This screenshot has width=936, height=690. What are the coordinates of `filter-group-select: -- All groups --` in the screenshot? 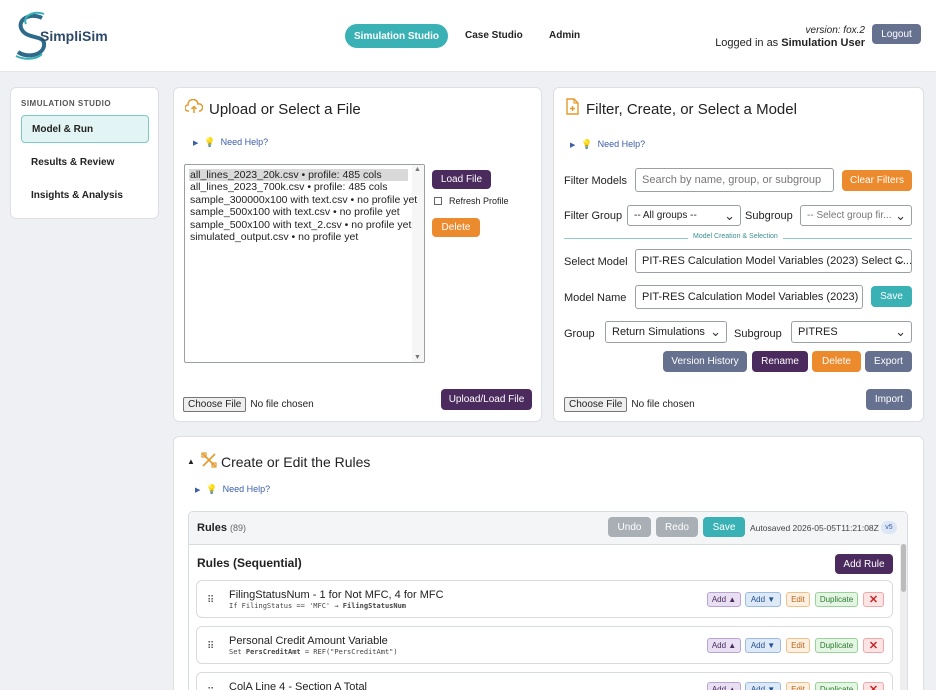 It's located at (684, 215).